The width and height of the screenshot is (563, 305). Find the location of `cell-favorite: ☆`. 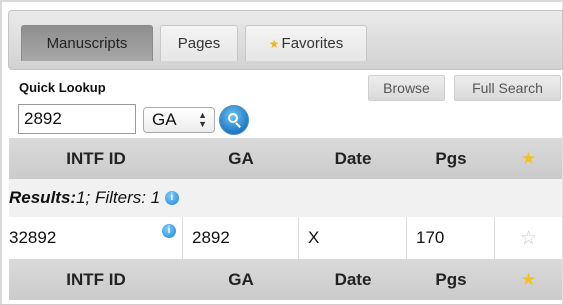

cell-favorite: ☆ is located at coordinates (528, 238).